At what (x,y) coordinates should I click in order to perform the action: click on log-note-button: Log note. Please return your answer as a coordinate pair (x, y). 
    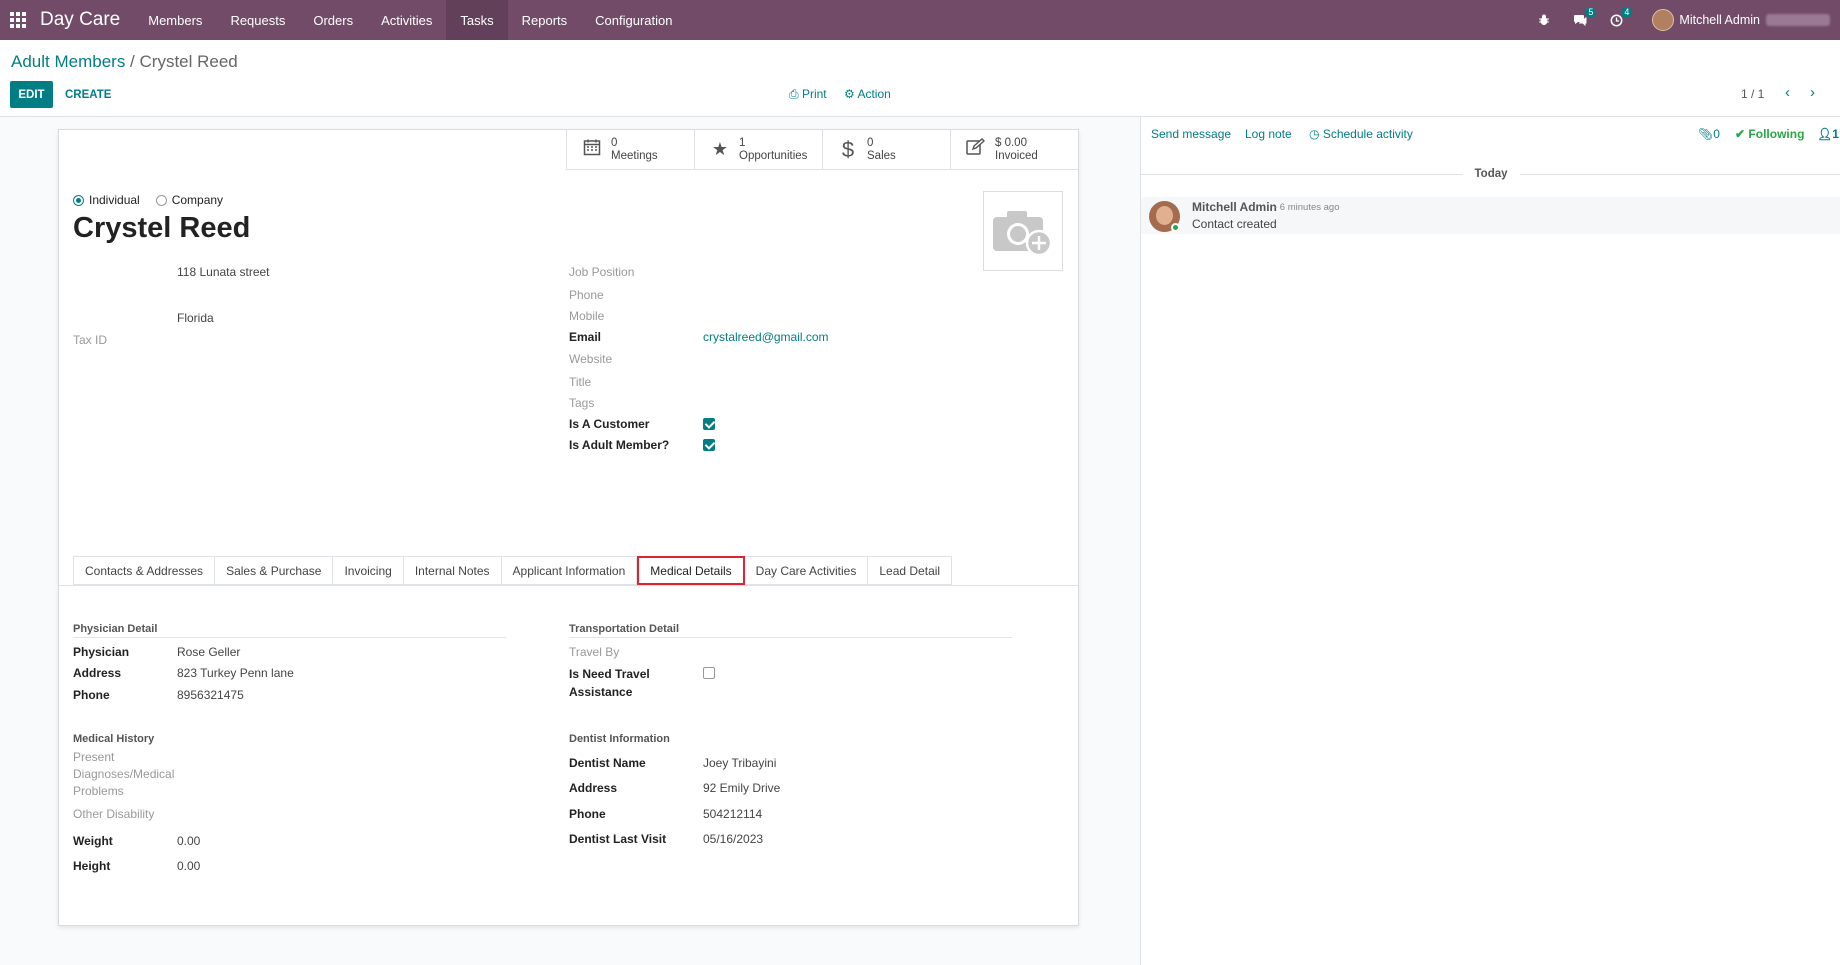
    Looking at the image, I should click on (1268, 134).